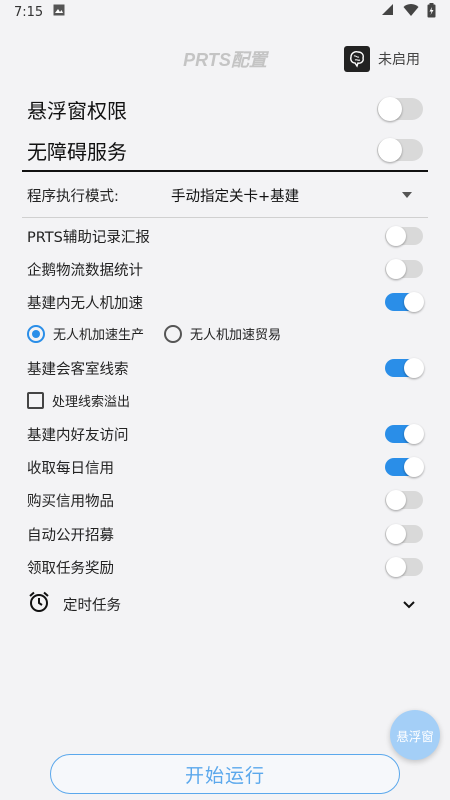  Describe the element at coordinates (88, 237) in the screenshot. I see `setting-label: PRTS辅助记录汇报` at that location.